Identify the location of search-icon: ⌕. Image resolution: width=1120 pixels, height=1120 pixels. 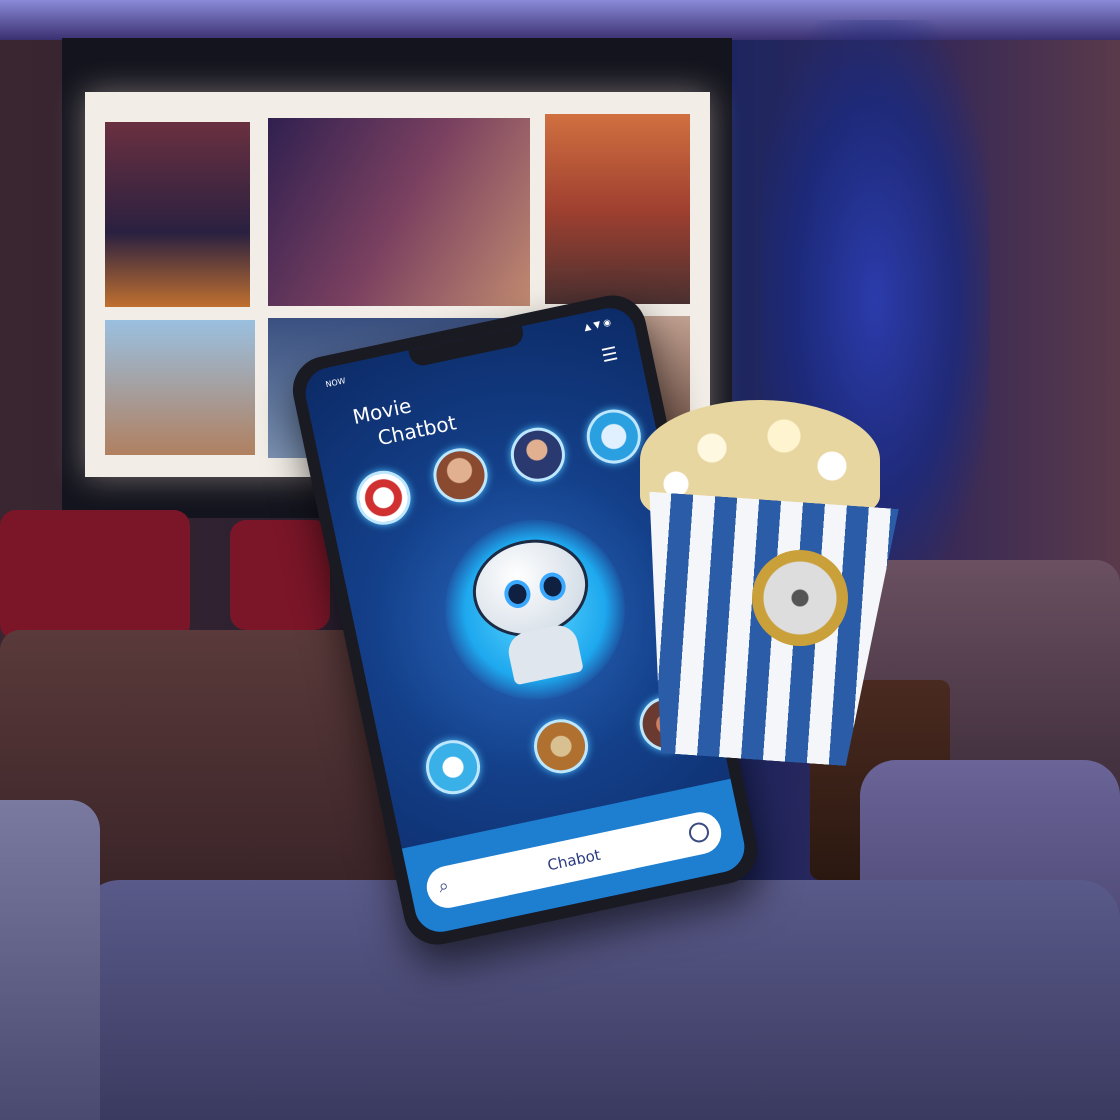
(443, 886).